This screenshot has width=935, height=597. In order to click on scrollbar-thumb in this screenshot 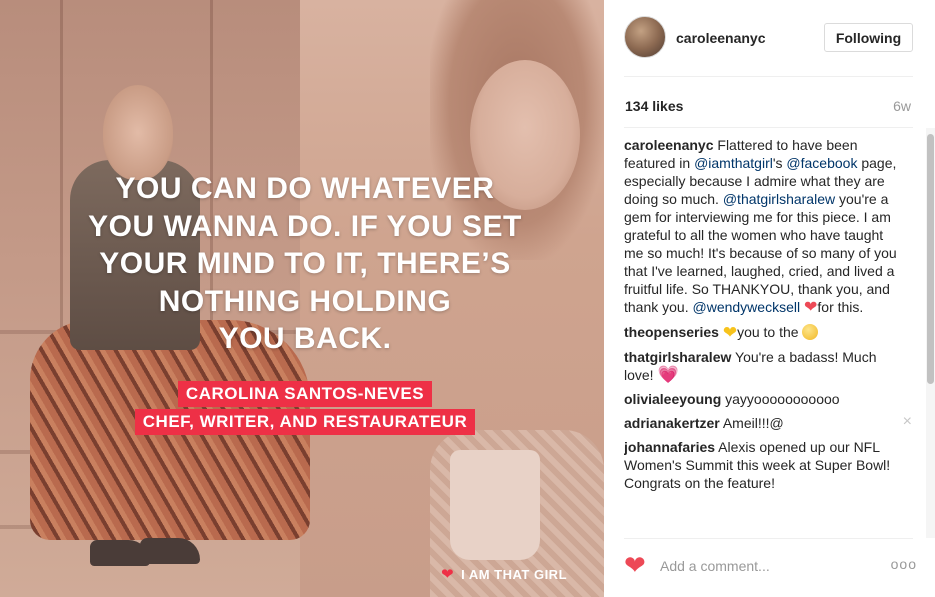, I will do `click(930, 259)`.